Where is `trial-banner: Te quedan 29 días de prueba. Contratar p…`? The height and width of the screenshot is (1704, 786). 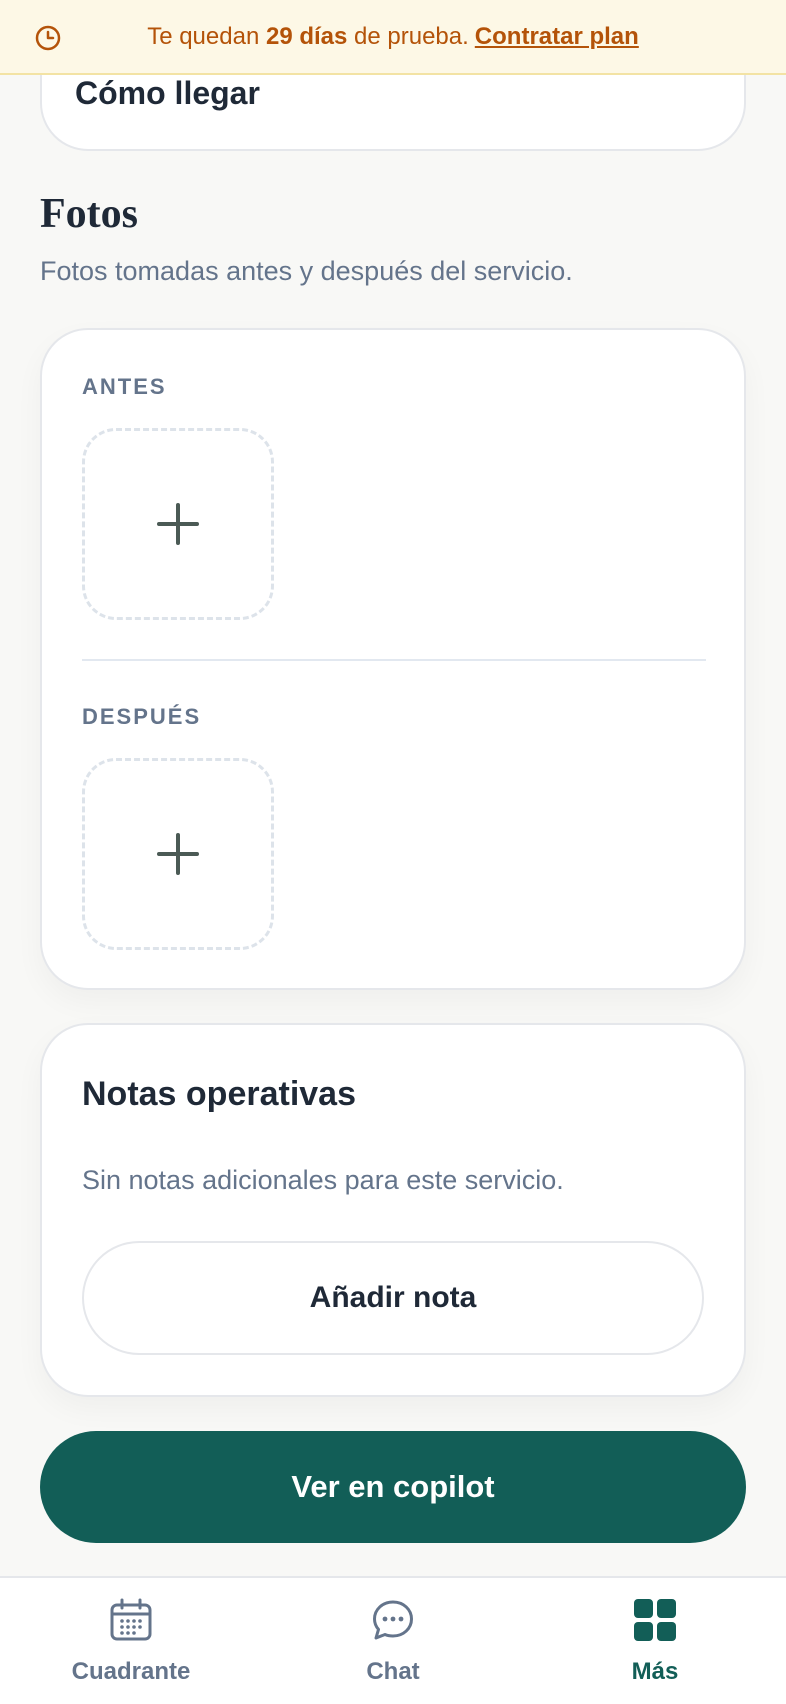
trial-banner: Te quedan 29 días de prueba. Contratar p… is located at coordinates (393, 37).